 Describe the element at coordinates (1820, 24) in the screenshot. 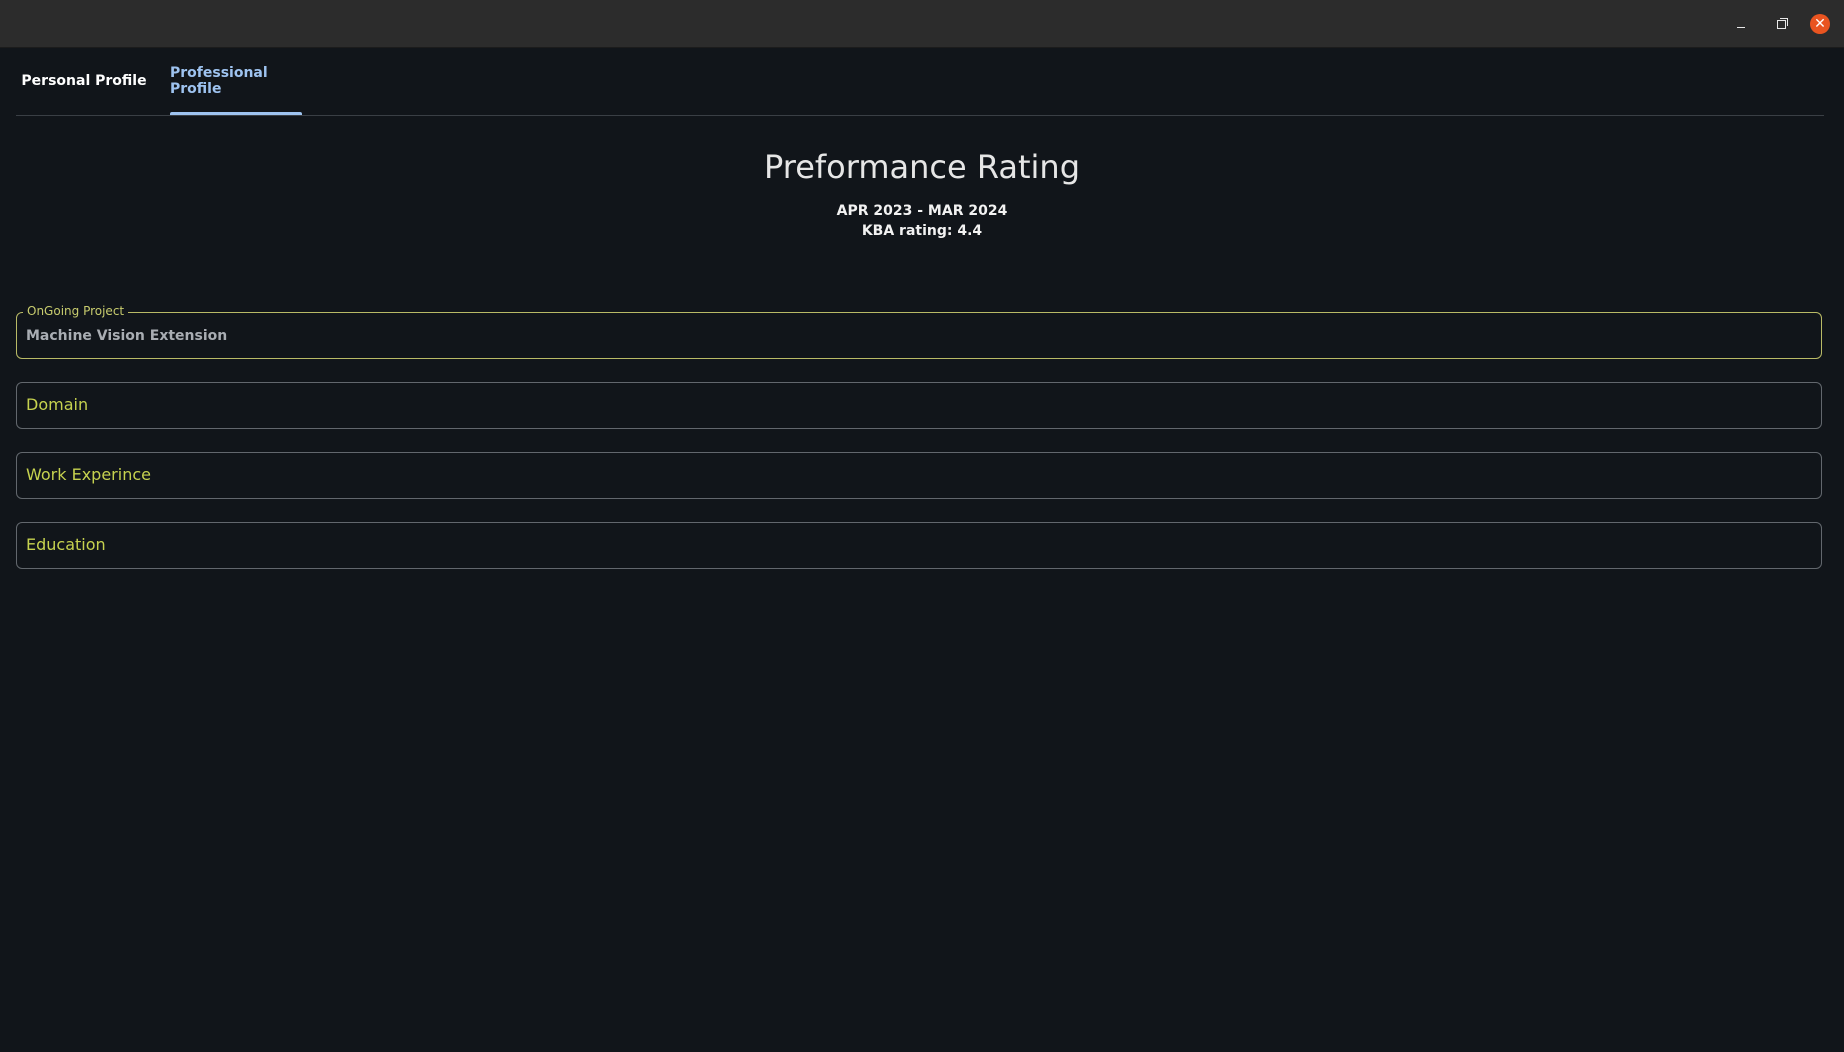

I see `close-icon: ✕` at that location.